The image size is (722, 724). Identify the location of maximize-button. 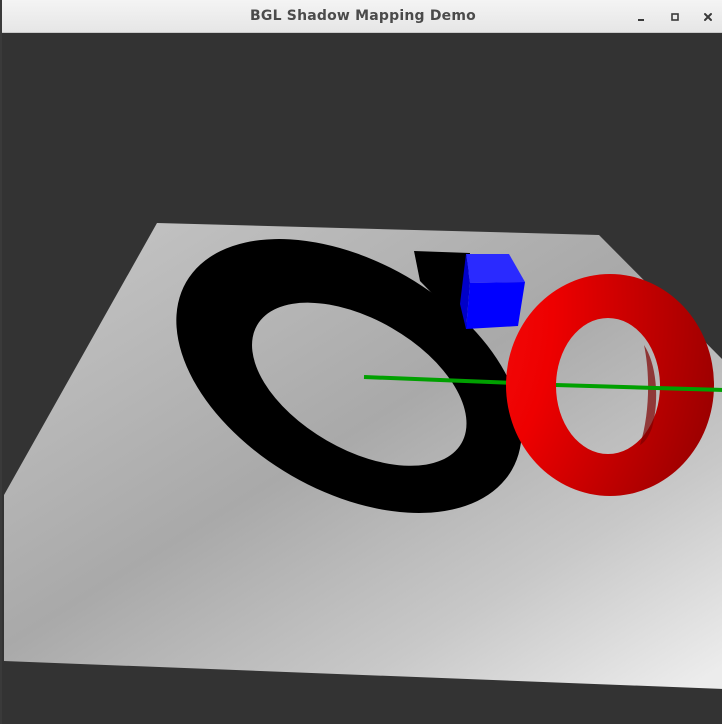
(675, 17).